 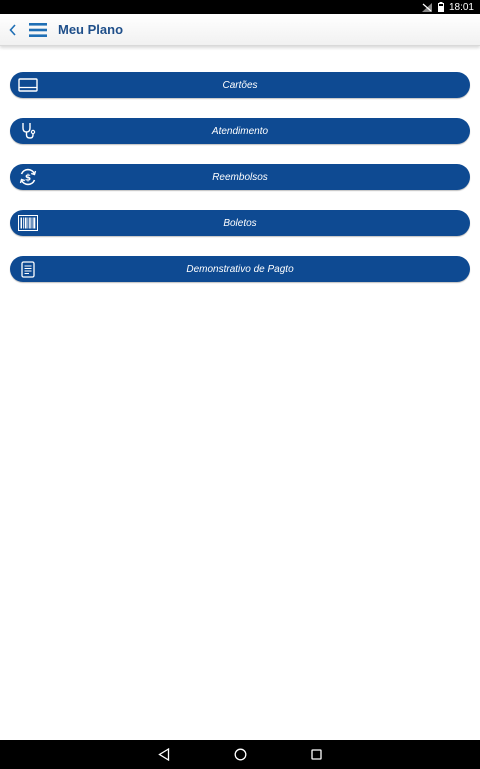 I want to click on menu-item-label: Atendimento, so click(x=240, y=131).